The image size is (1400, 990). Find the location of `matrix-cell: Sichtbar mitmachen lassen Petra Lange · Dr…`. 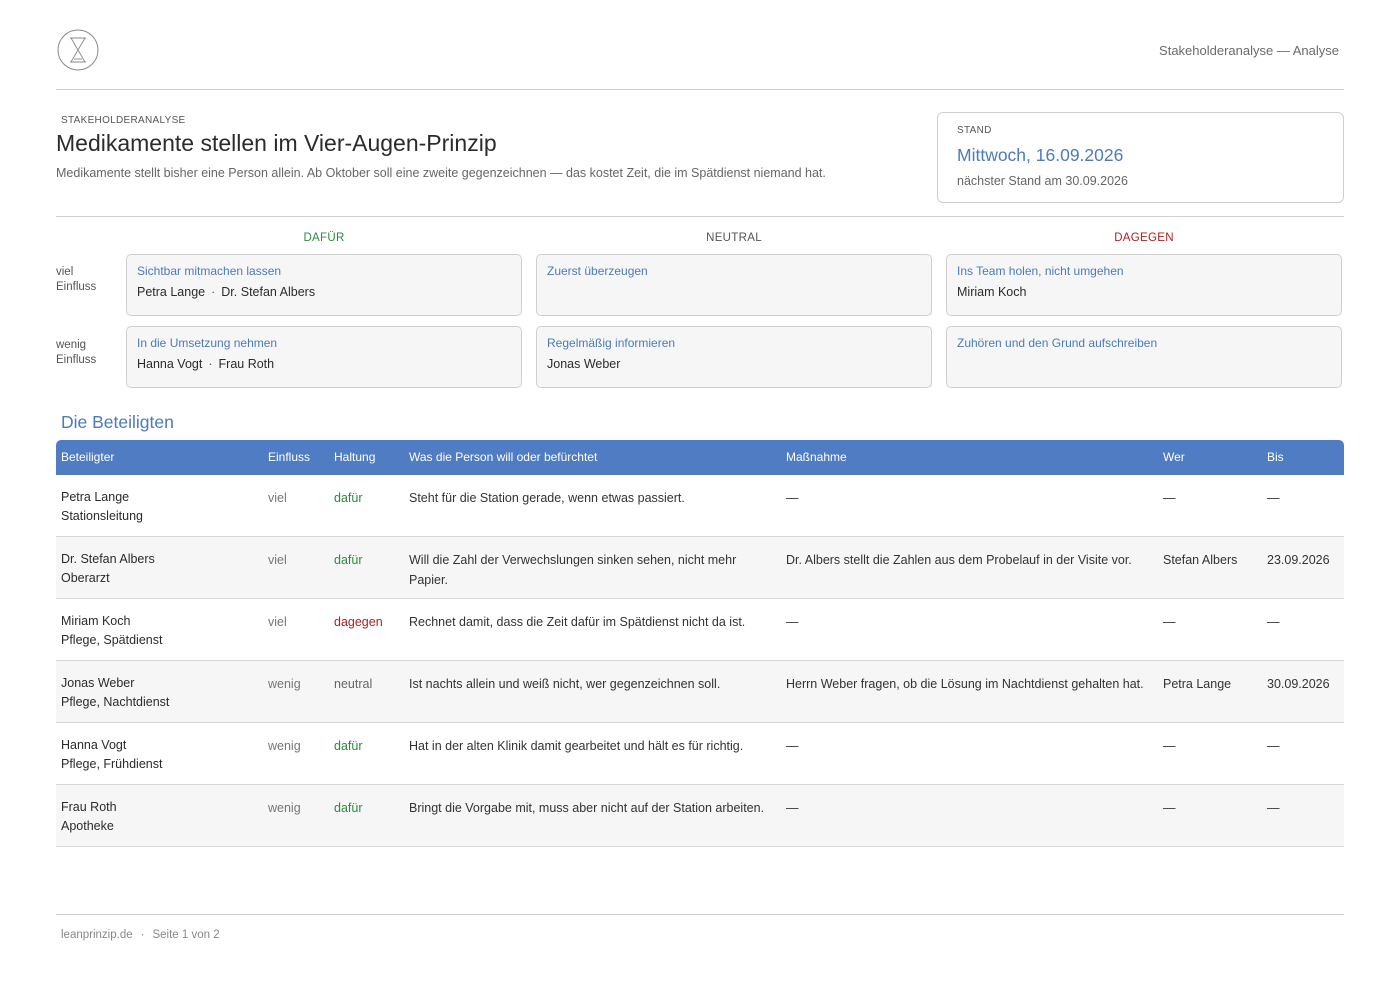

matrix-cell: Sichtbar mitmachen lassen Petra Lange · Dr… is located at coordinates (324, 285).